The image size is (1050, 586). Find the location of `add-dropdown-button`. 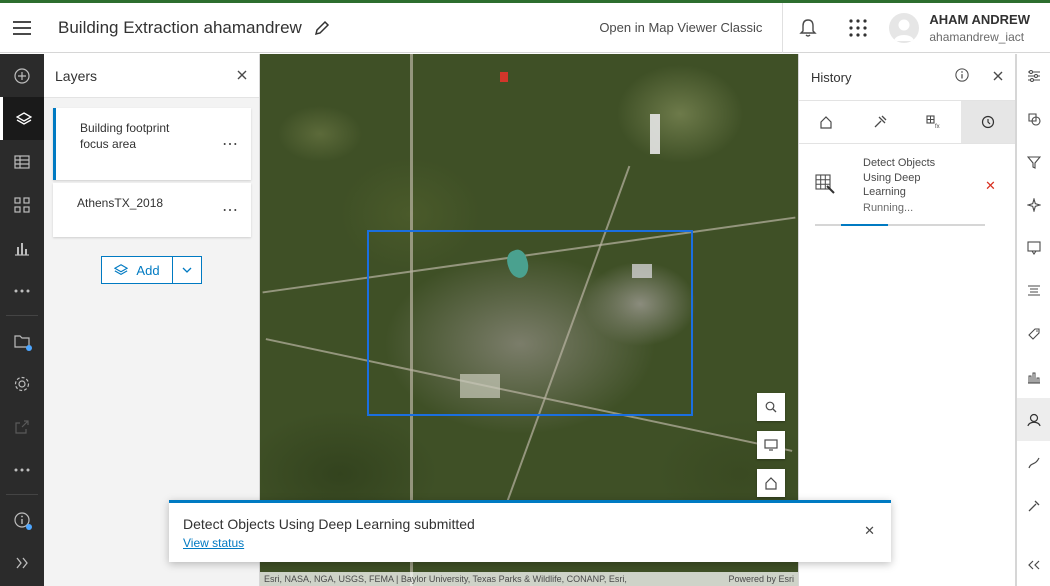

add-dropdown-button is located at coordinates (187, 270).